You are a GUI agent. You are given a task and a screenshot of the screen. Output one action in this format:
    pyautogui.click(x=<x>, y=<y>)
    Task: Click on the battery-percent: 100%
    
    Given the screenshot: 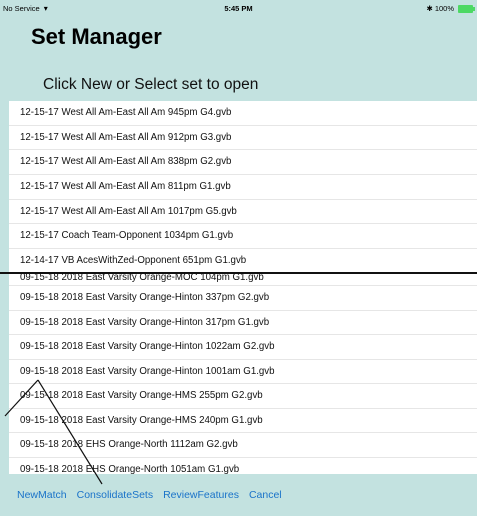 What is the action you would take?
    pyautogui.click(x=444, y=8)
    